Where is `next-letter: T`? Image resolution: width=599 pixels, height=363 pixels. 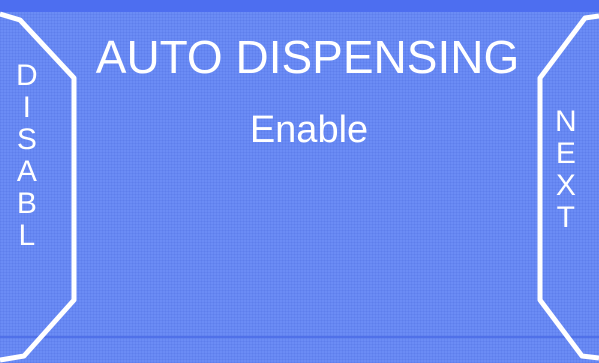 next-letter: T is located at coordinates (565, 217).